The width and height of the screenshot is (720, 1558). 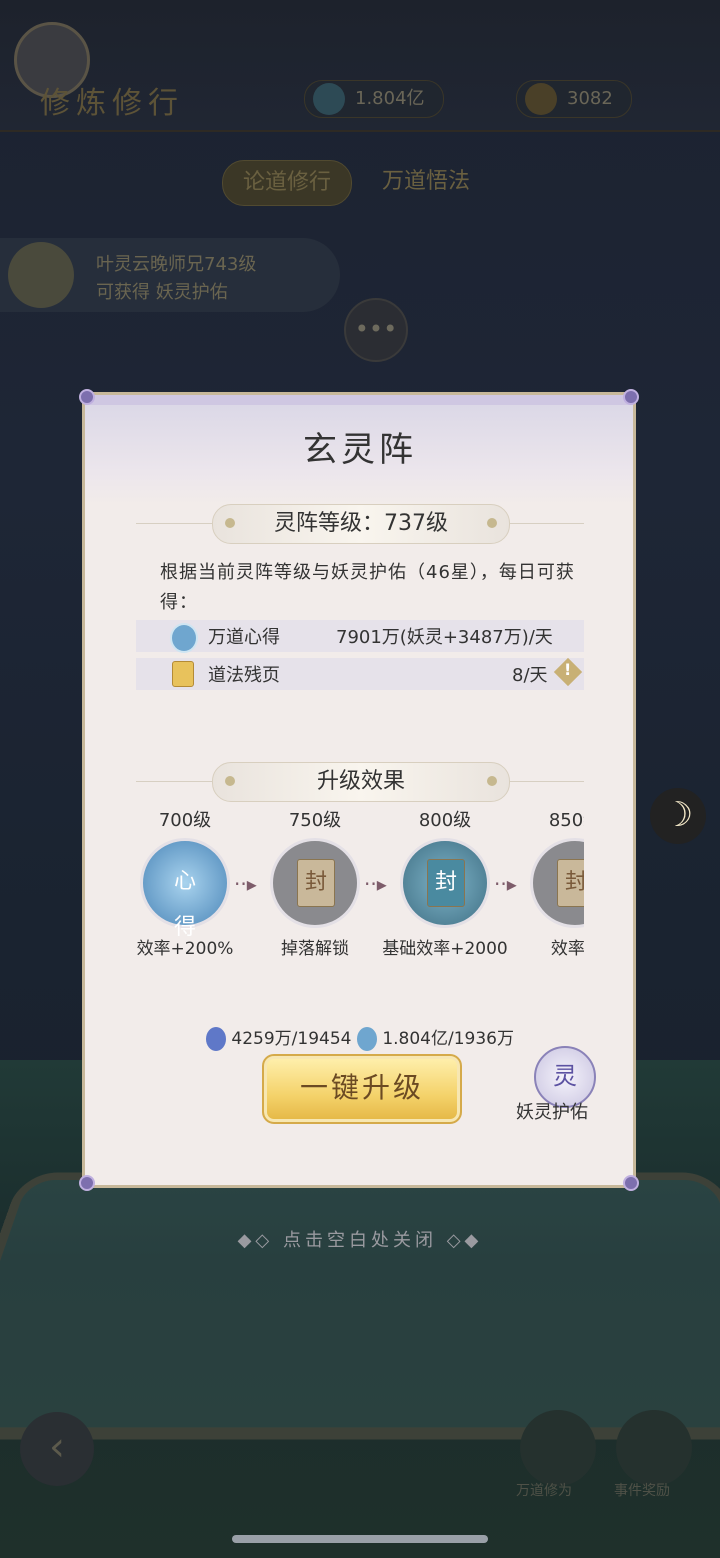 I want to click on milestone-850: 850级 封 效率+, so click(x=547, y=881).